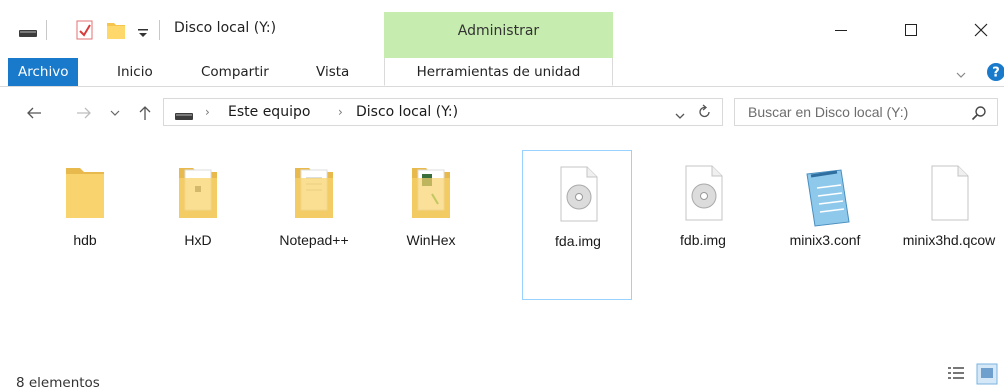 The width and height of the screenshot is (1004, 391). I want to click on large-icons-view-icon, so click(987, 376).